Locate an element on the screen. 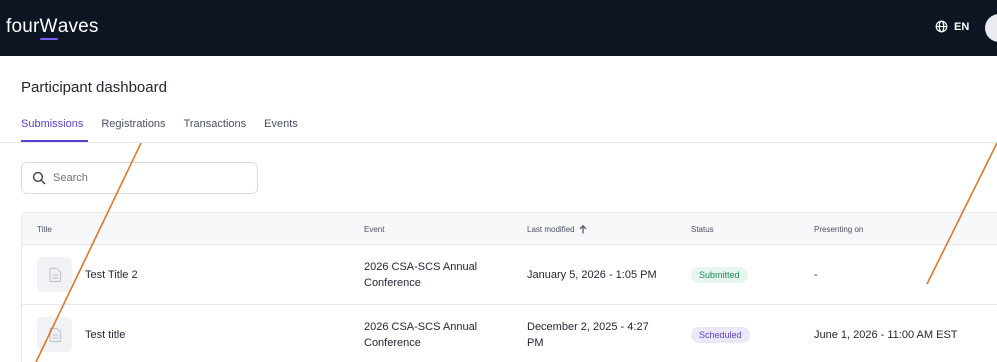 The width and height of the screenshot is (997, 362). column-header-last-modified: Last modified is located at coordinates (557, 229).